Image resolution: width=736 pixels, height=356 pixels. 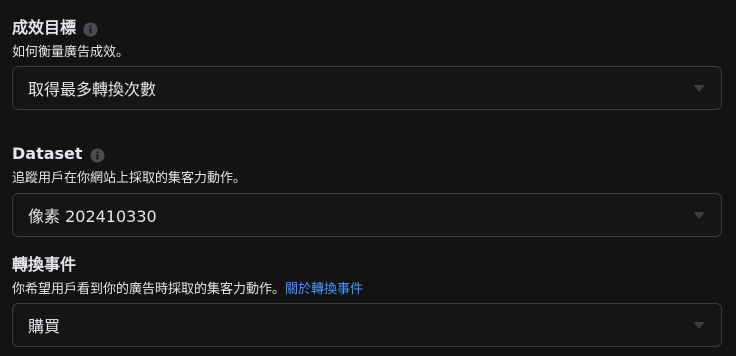 I want to click on conversion-event-selected-value: 購買, so click(x=44, y=326).